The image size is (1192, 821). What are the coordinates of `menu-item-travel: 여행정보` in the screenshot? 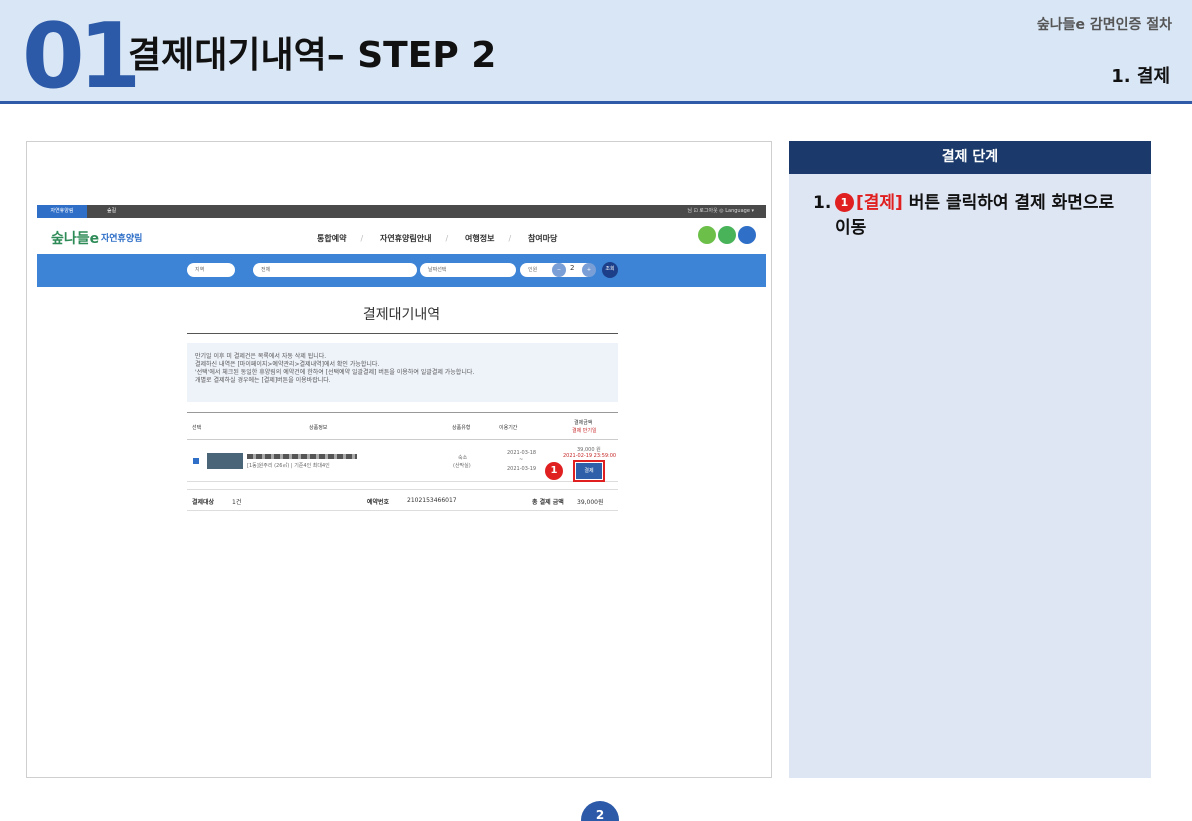 It's located at (479, 238).